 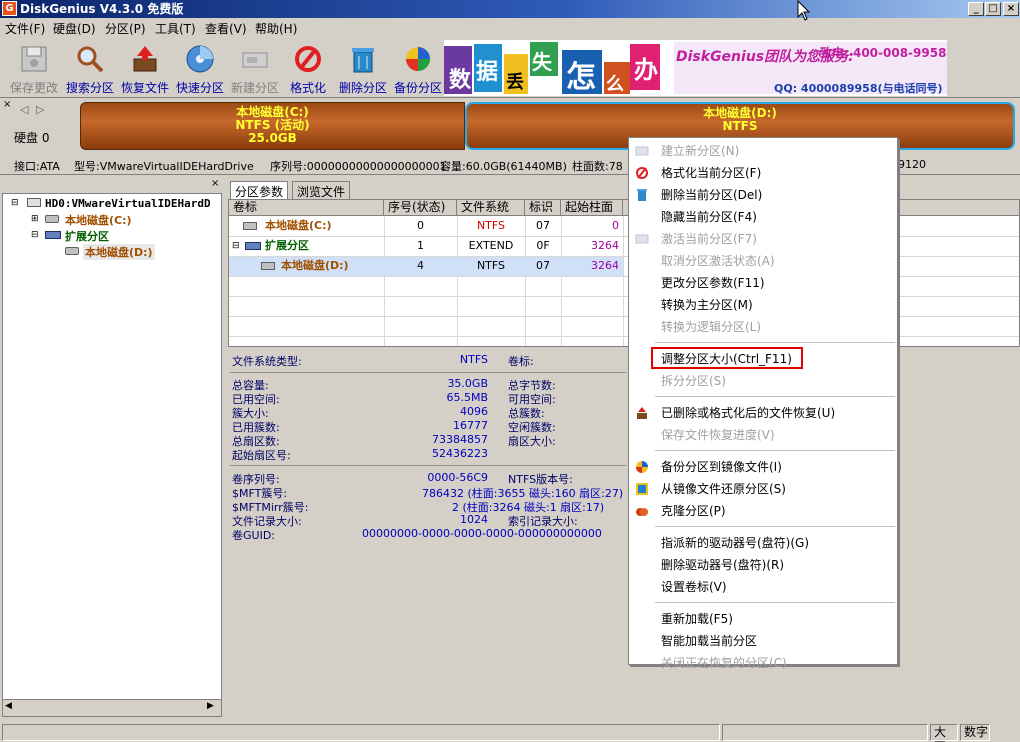 I want to click on tree-ext-toggle-icon: ⊟, so click(x=35, y=235).